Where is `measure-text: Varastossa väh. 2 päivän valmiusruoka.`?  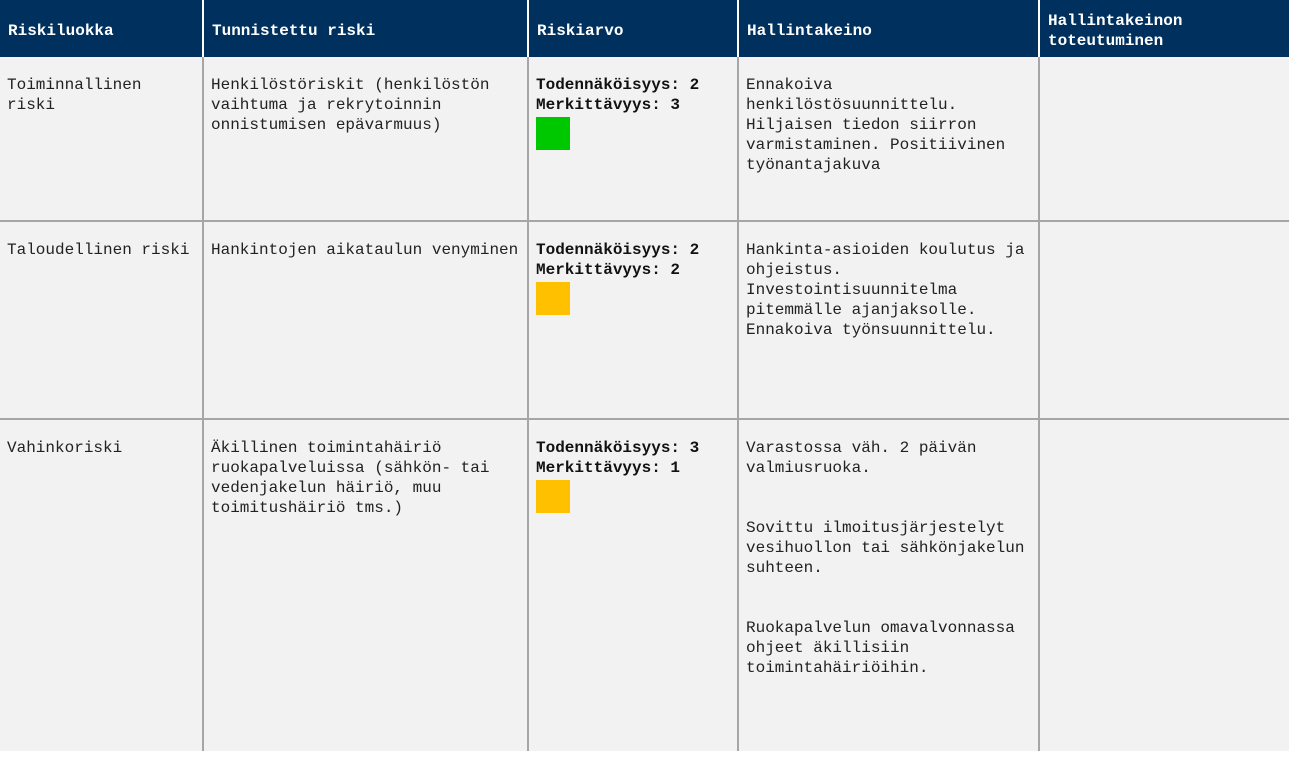 measure-text: Varastossa väh. 2 päivän valmiusruoka. is located at coordinates (861, 458).